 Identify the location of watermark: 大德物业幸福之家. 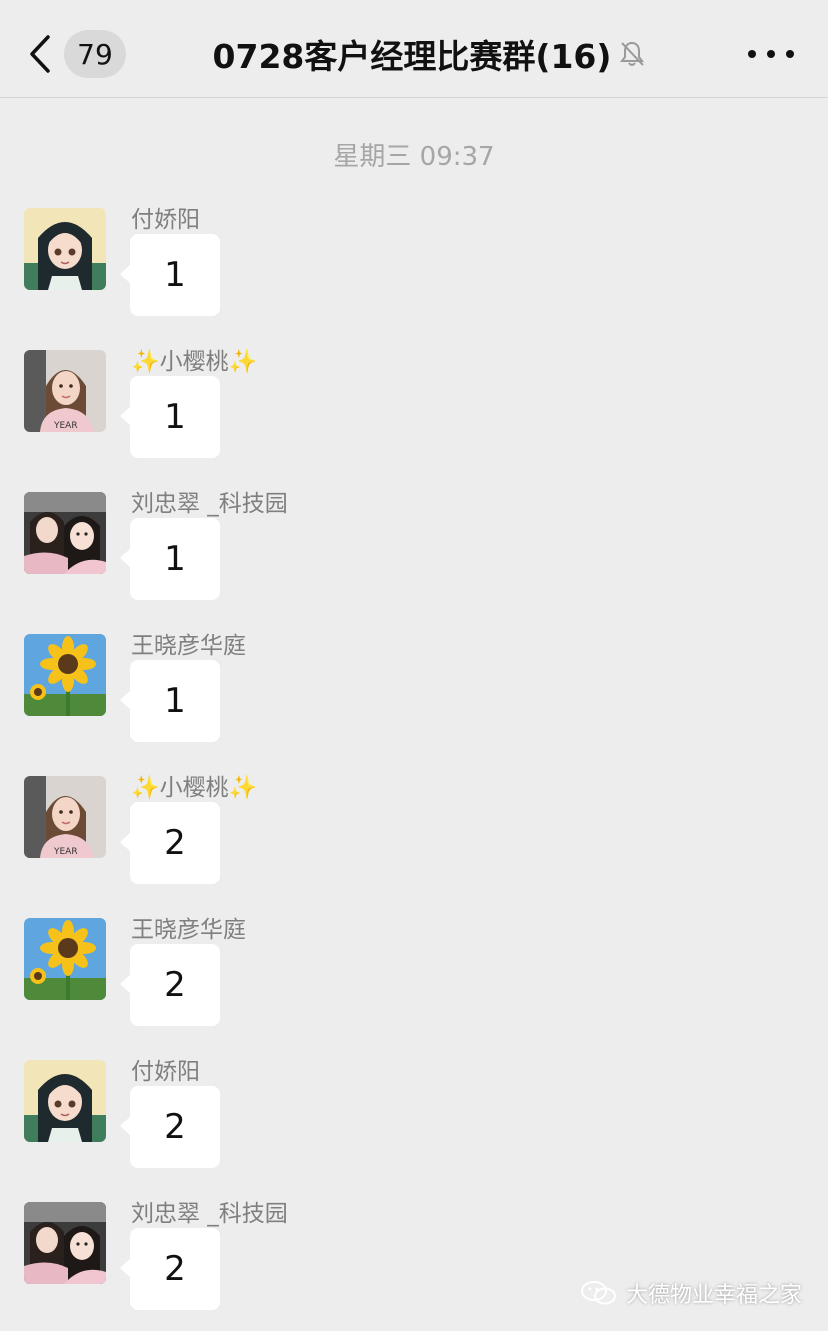
(691, 1293).